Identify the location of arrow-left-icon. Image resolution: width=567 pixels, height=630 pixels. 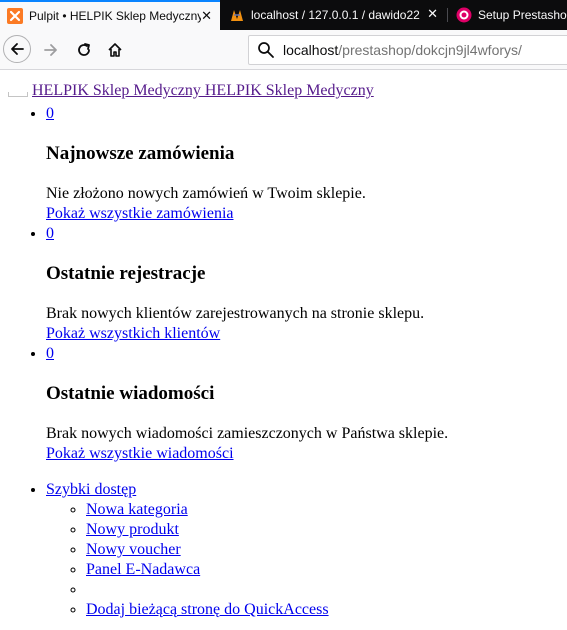
(17, 49).